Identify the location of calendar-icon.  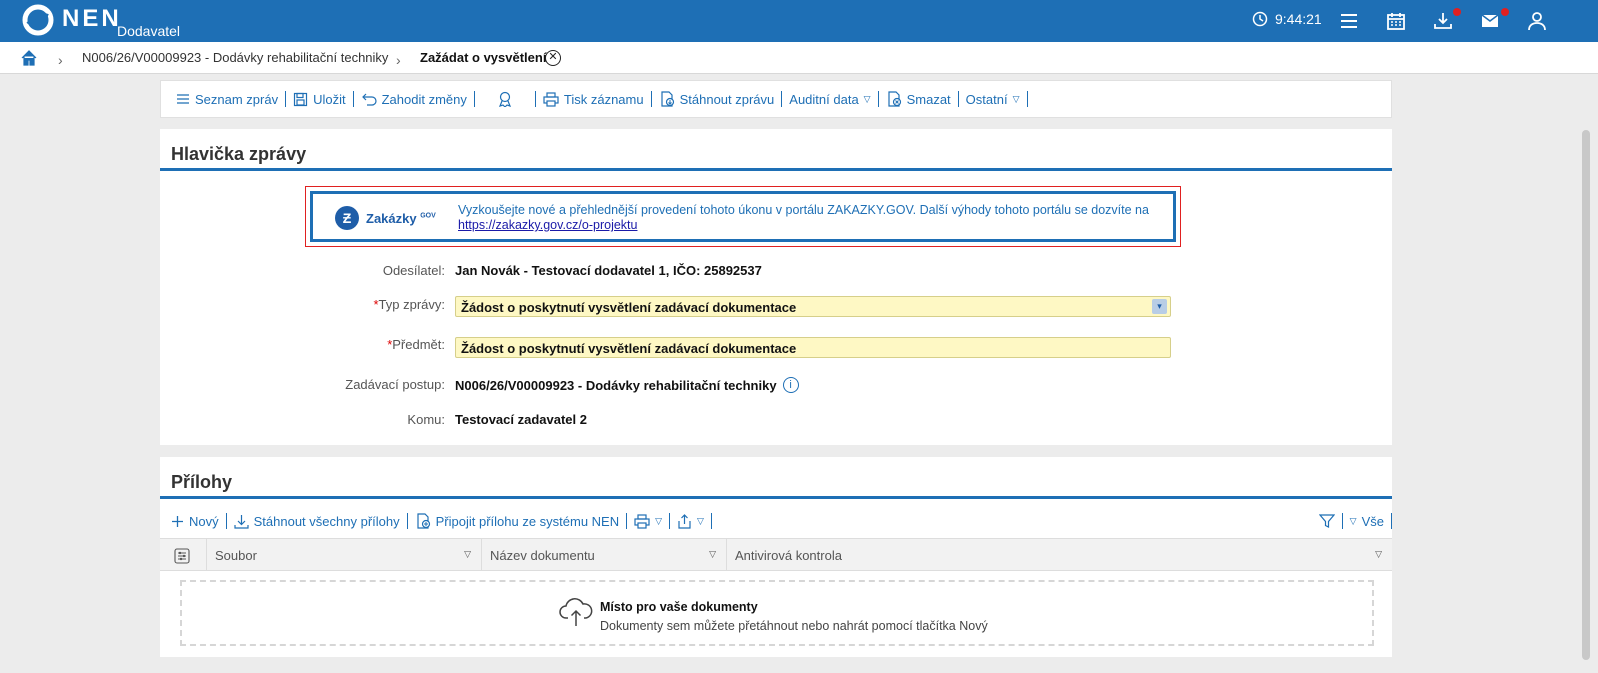
(1396, 21).